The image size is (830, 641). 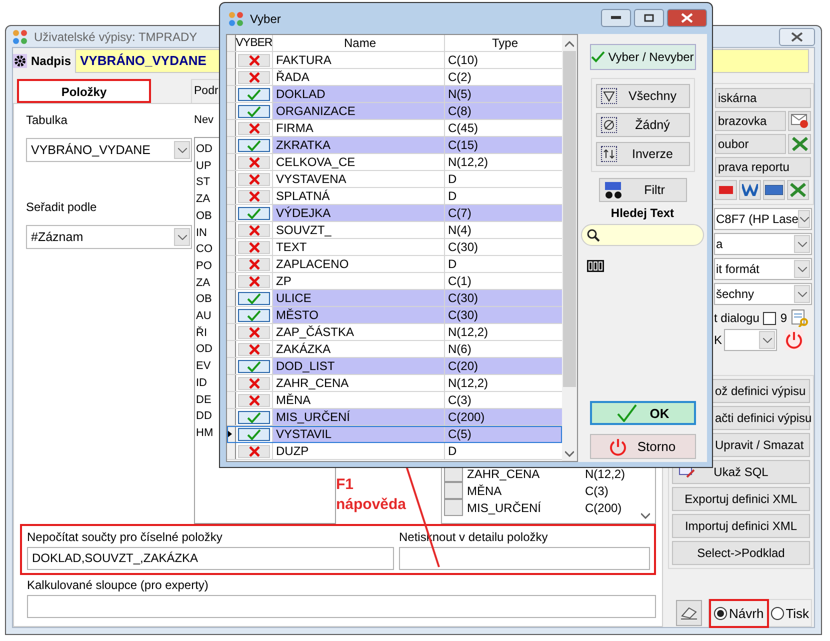 What do you see at coordinates (359, 128) in the screenshot?
I see `table-cell: FIRMA` at bounding box center [359, 128].